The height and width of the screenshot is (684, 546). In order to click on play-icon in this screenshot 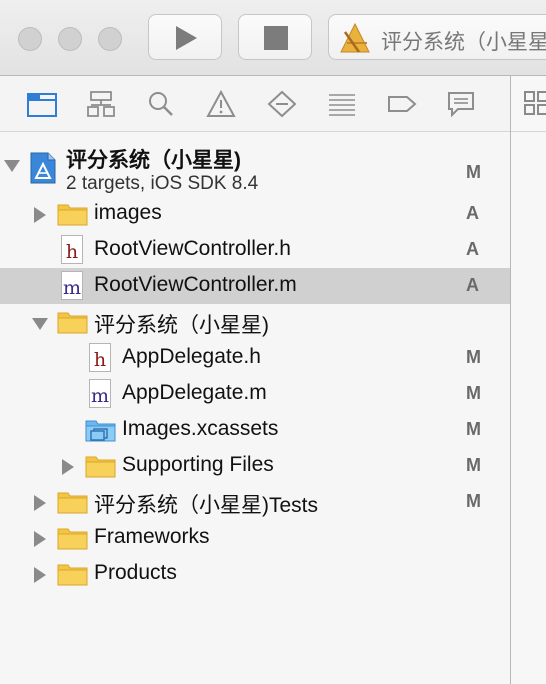, I will do `click(186, 38)`.